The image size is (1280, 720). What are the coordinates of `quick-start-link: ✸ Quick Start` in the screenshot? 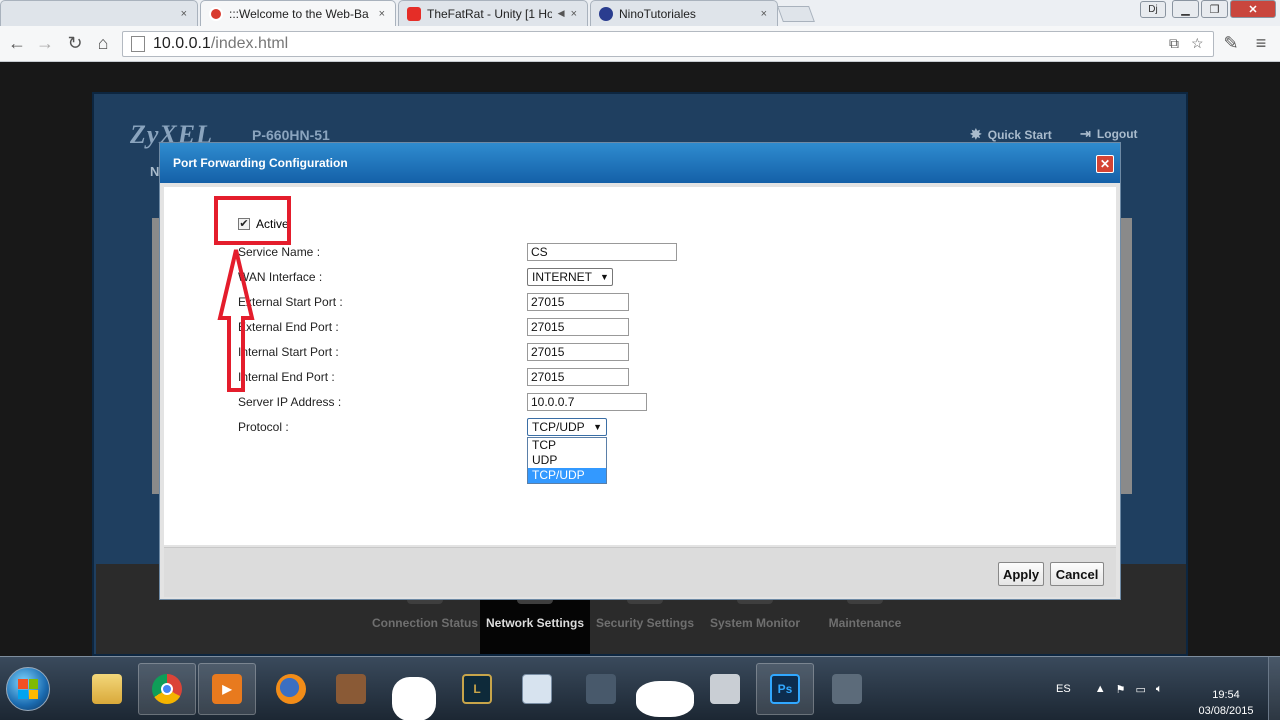 It's located at (1011, 134).